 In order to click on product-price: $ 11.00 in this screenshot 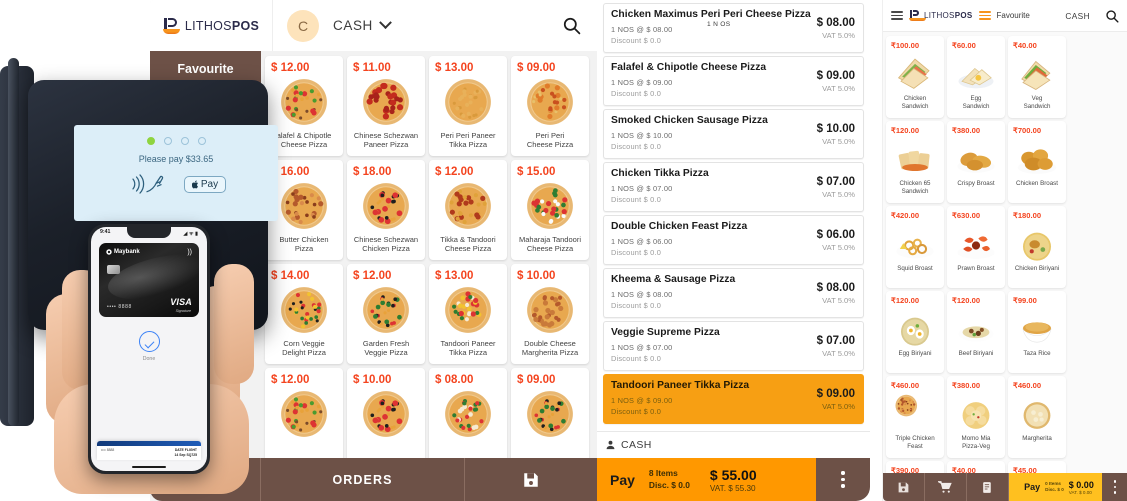, I will do `click(372, 68)`.